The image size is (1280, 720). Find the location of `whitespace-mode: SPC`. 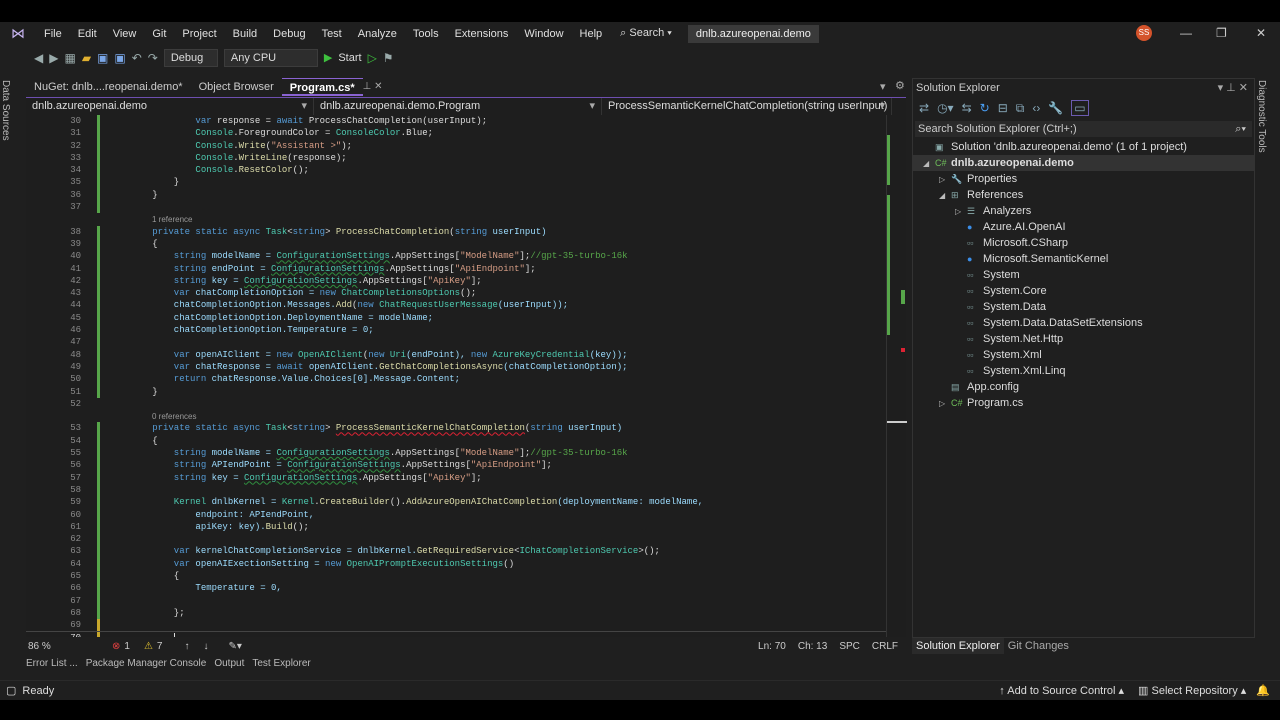

whitespace-mode: SPC is located at coordinates (849, 646).